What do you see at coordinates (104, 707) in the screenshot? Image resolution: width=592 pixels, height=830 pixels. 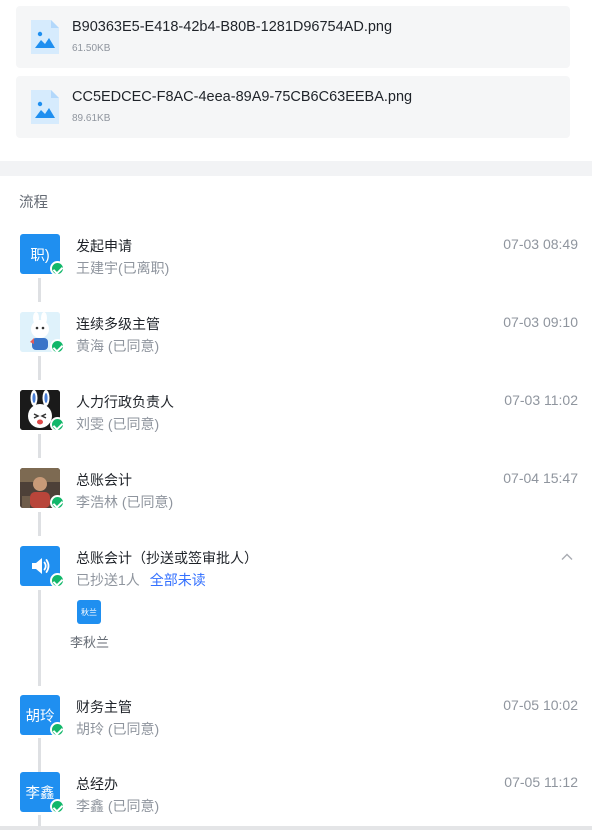 I see `step-title: 财务主管` at bounding box center [104, 707].